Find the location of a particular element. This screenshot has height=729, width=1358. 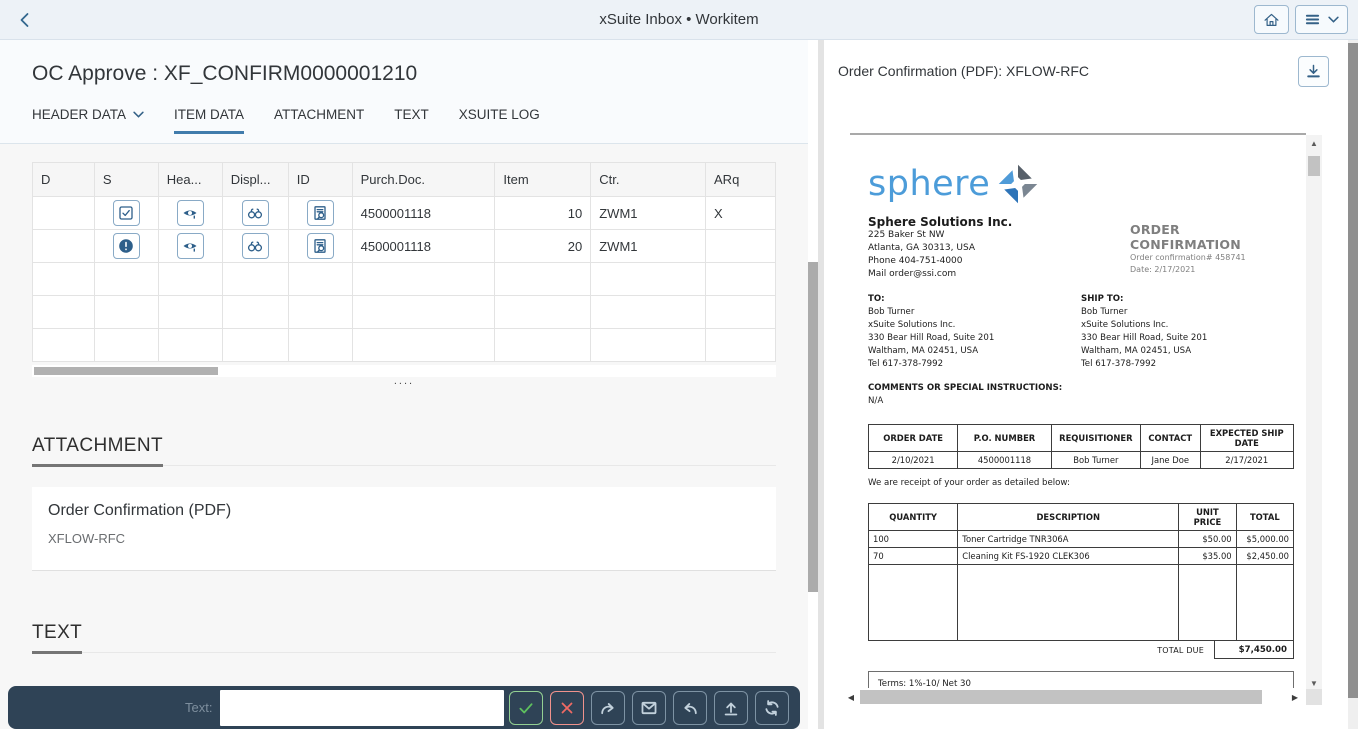

approve-button is located at coordinates (526, 707).